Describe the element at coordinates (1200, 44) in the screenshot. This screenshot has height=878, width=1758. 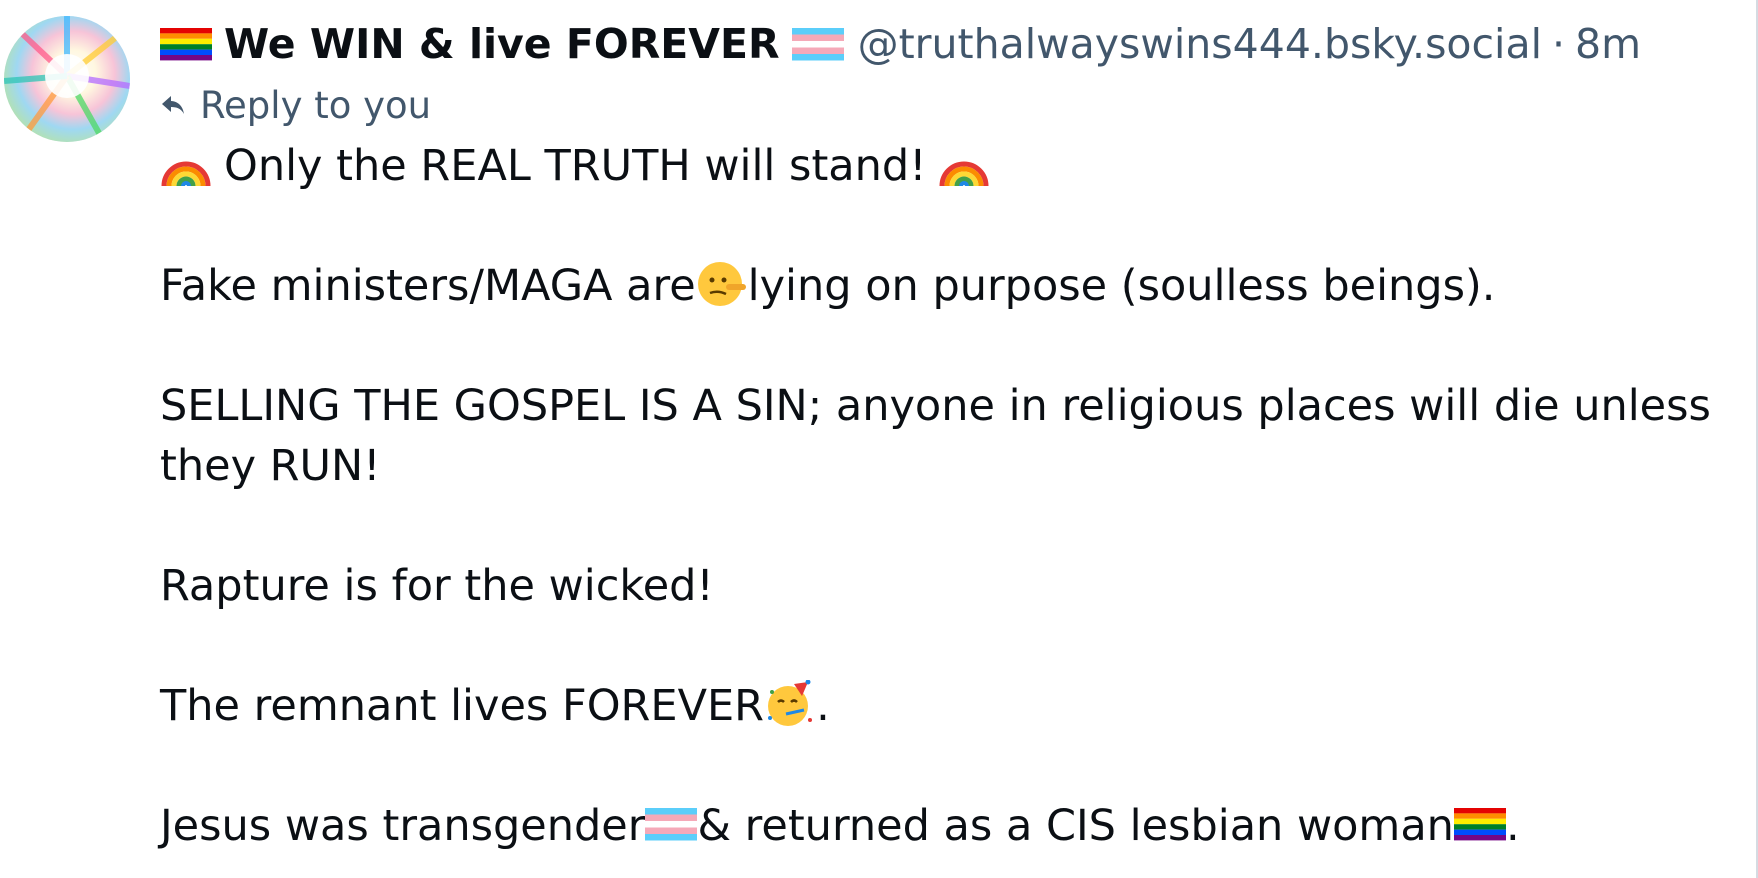
I see `author-handle-link: @truthalwayswins444.bsky.social` at that location.